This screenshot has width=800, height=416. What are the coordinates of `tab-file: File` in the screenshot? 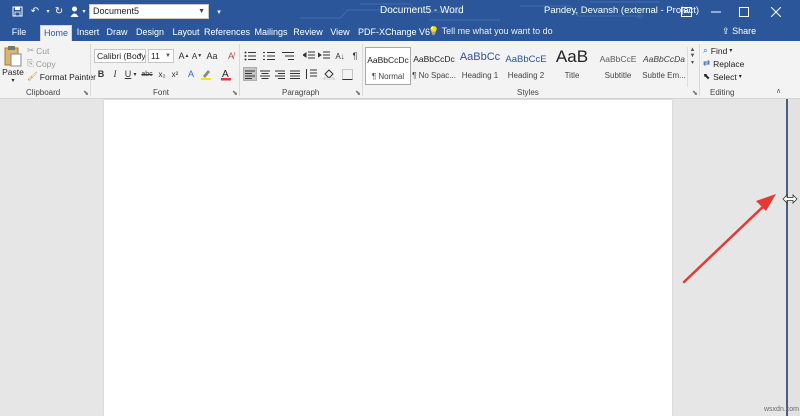 It's located at (19, 33).